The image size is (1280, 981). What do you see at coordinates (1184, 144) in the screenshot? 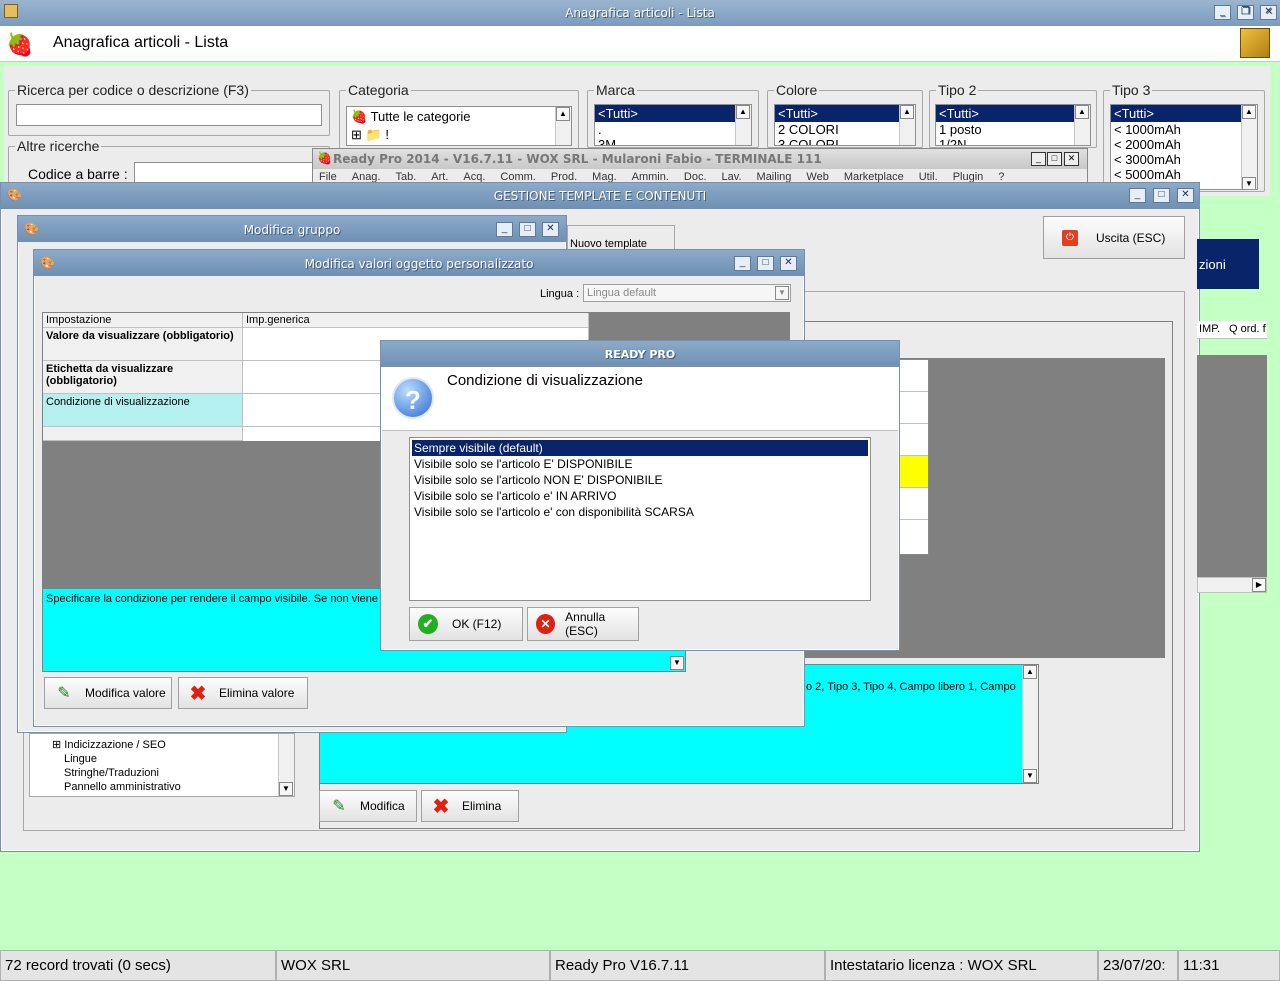
I see `list-item: < 2000mAh` at bounding box center [1184, 144].